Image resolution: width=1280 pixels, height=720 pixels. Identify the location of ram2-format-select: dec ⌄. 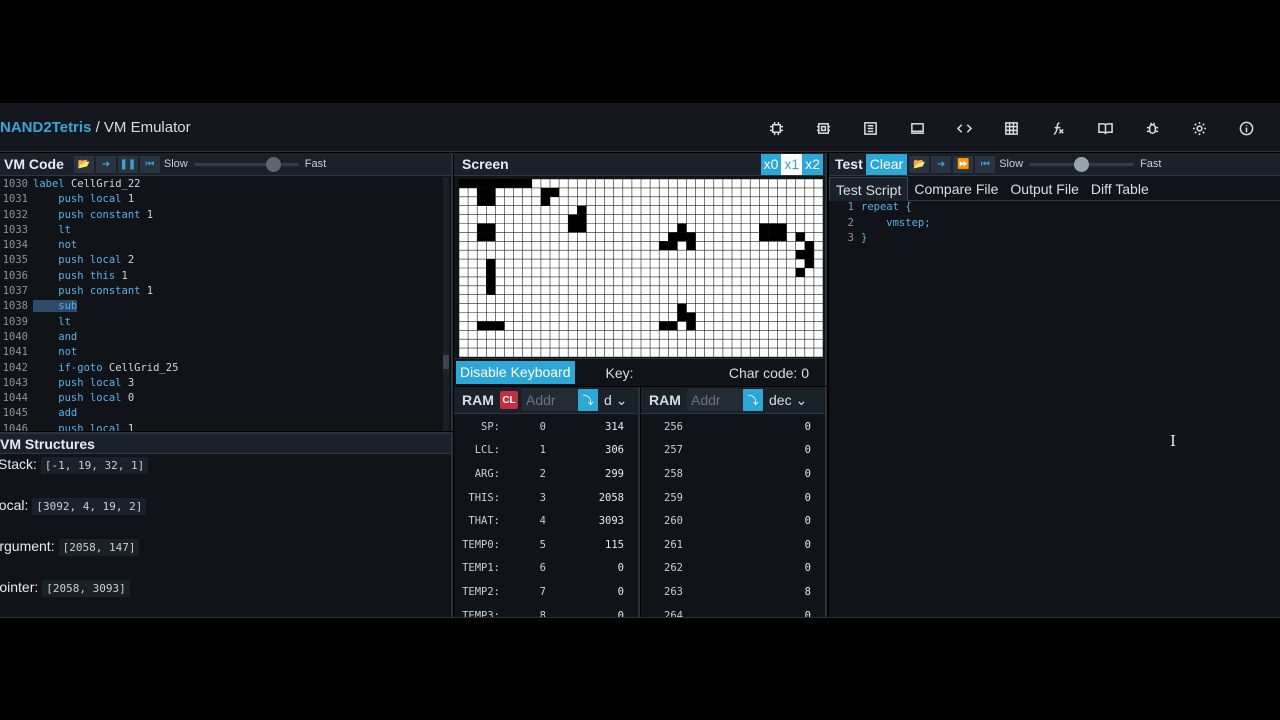
(788, 400).